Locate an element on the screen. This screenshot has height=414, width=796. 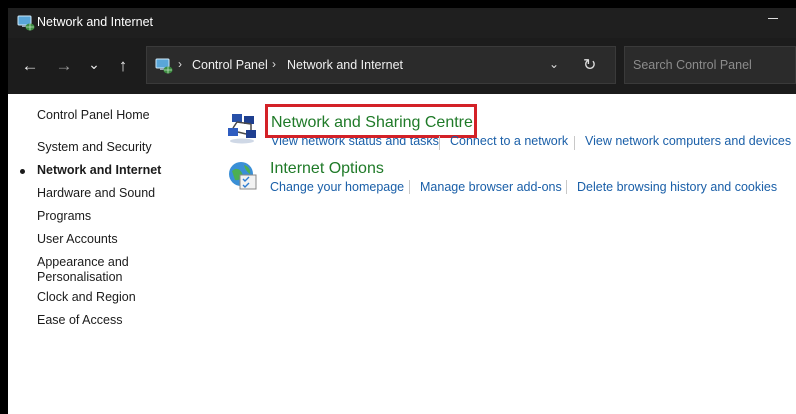
internet-options-link: Internet Options is located at coordinates (327, 169).